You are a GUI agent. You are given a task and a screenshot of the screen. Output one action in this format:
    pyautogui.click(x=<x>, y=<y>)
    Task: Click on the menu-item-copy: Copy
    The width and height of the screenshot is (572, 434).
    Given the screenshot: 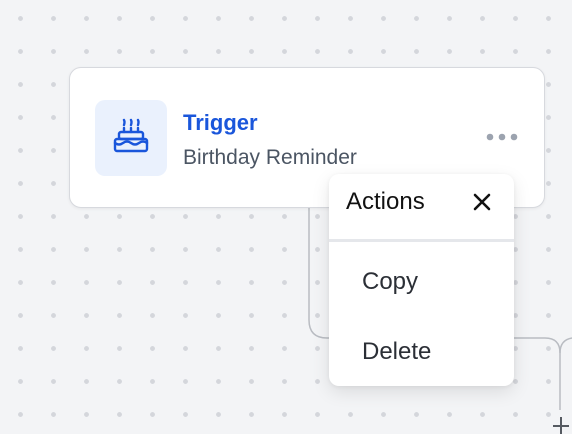 What is the action you would take?
    pyautogui.click(x=421, y=280)
    